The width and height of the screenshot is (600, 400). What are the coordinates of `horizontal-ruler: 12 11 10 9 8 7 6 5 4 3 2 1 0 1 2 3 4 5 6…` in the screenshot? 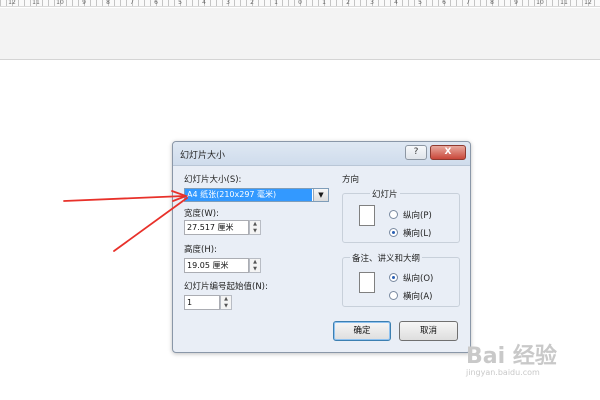 It's located at (300, 3).